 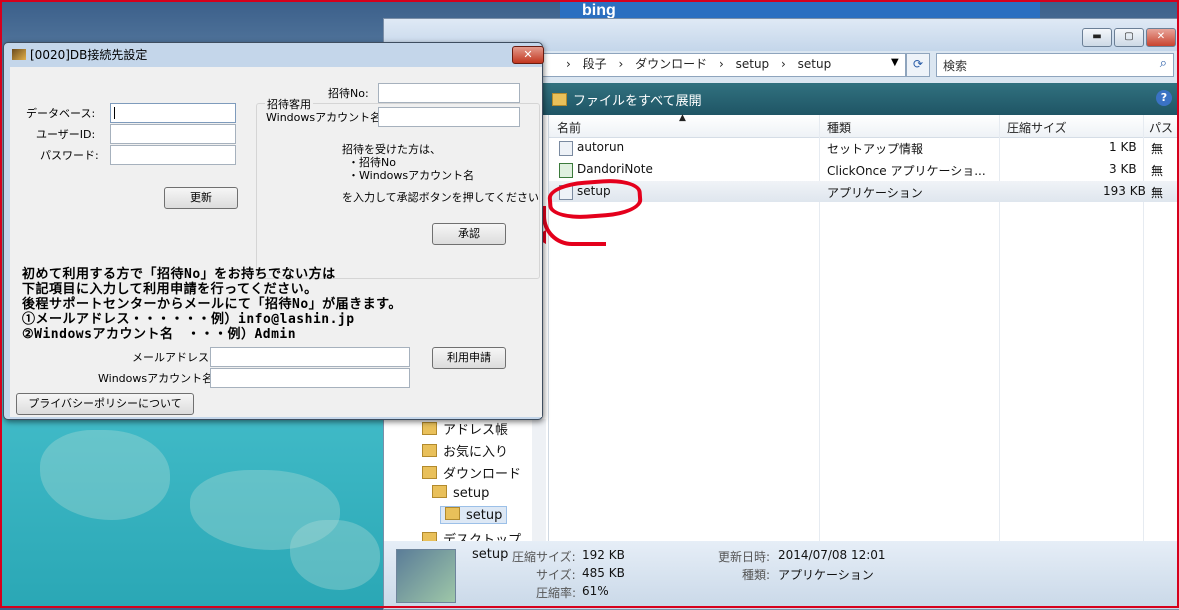 What do you see at coordinates (469, 234) in the screenshot?
I see `approve-button: 承認` at bounding box center [469, 234].